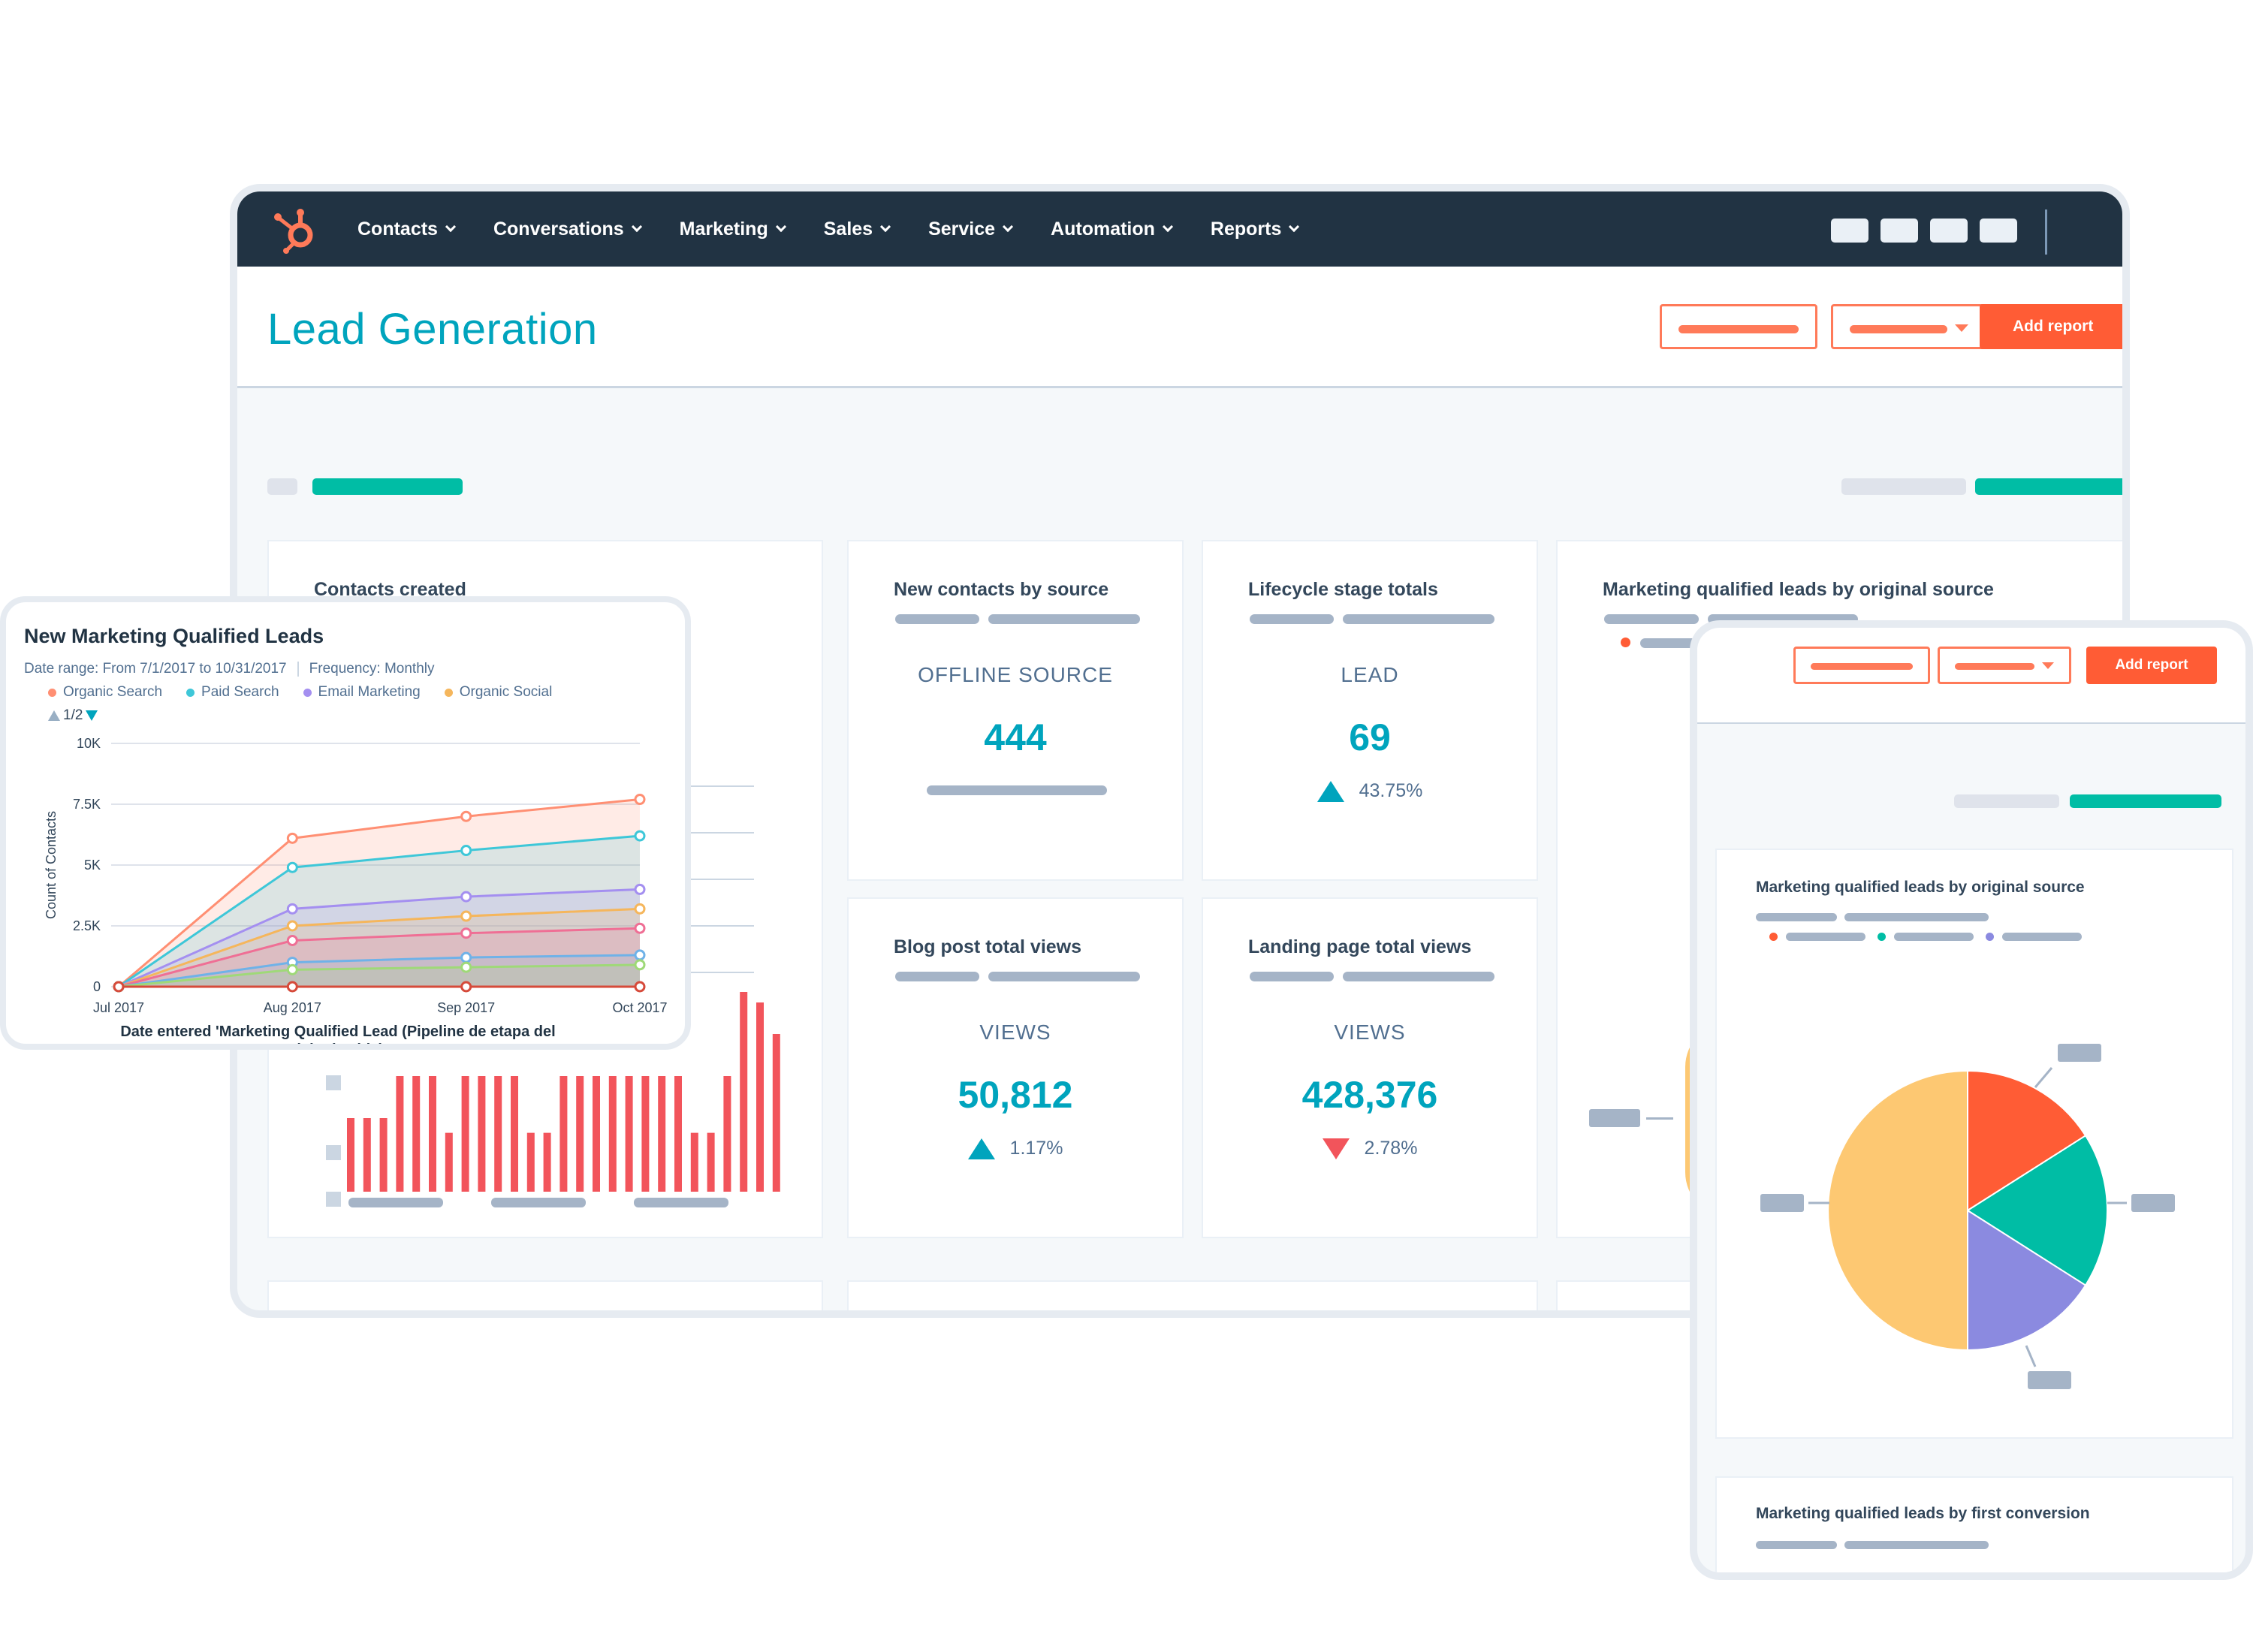 The height and width of the screenshot is (1652, 2253). Describe the element at coordinates (119, 1007) in the screenshot. I see `x-tick-label: Jul 2017` at that location.